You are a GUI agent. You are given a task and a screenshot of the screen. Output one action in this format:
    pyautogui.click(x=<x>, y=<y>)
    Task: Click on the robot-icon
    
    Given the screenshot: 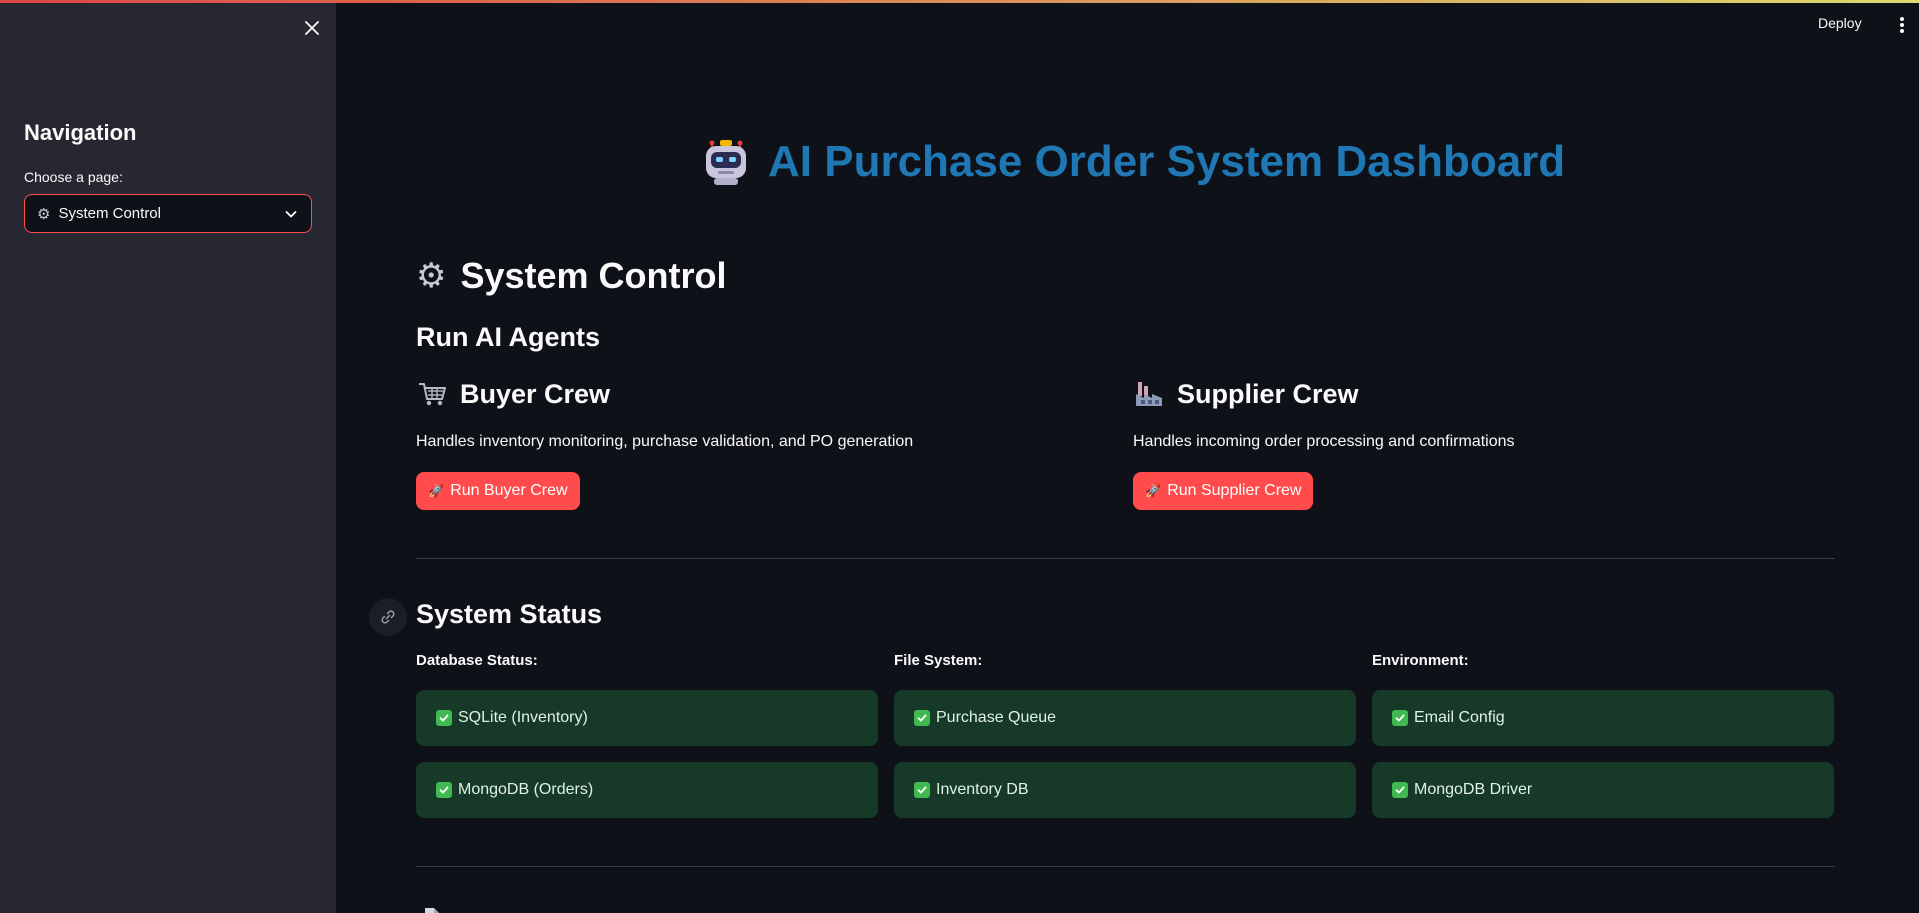 What is the action you would take?
    pyautogui.click(x=726, y=162)
    